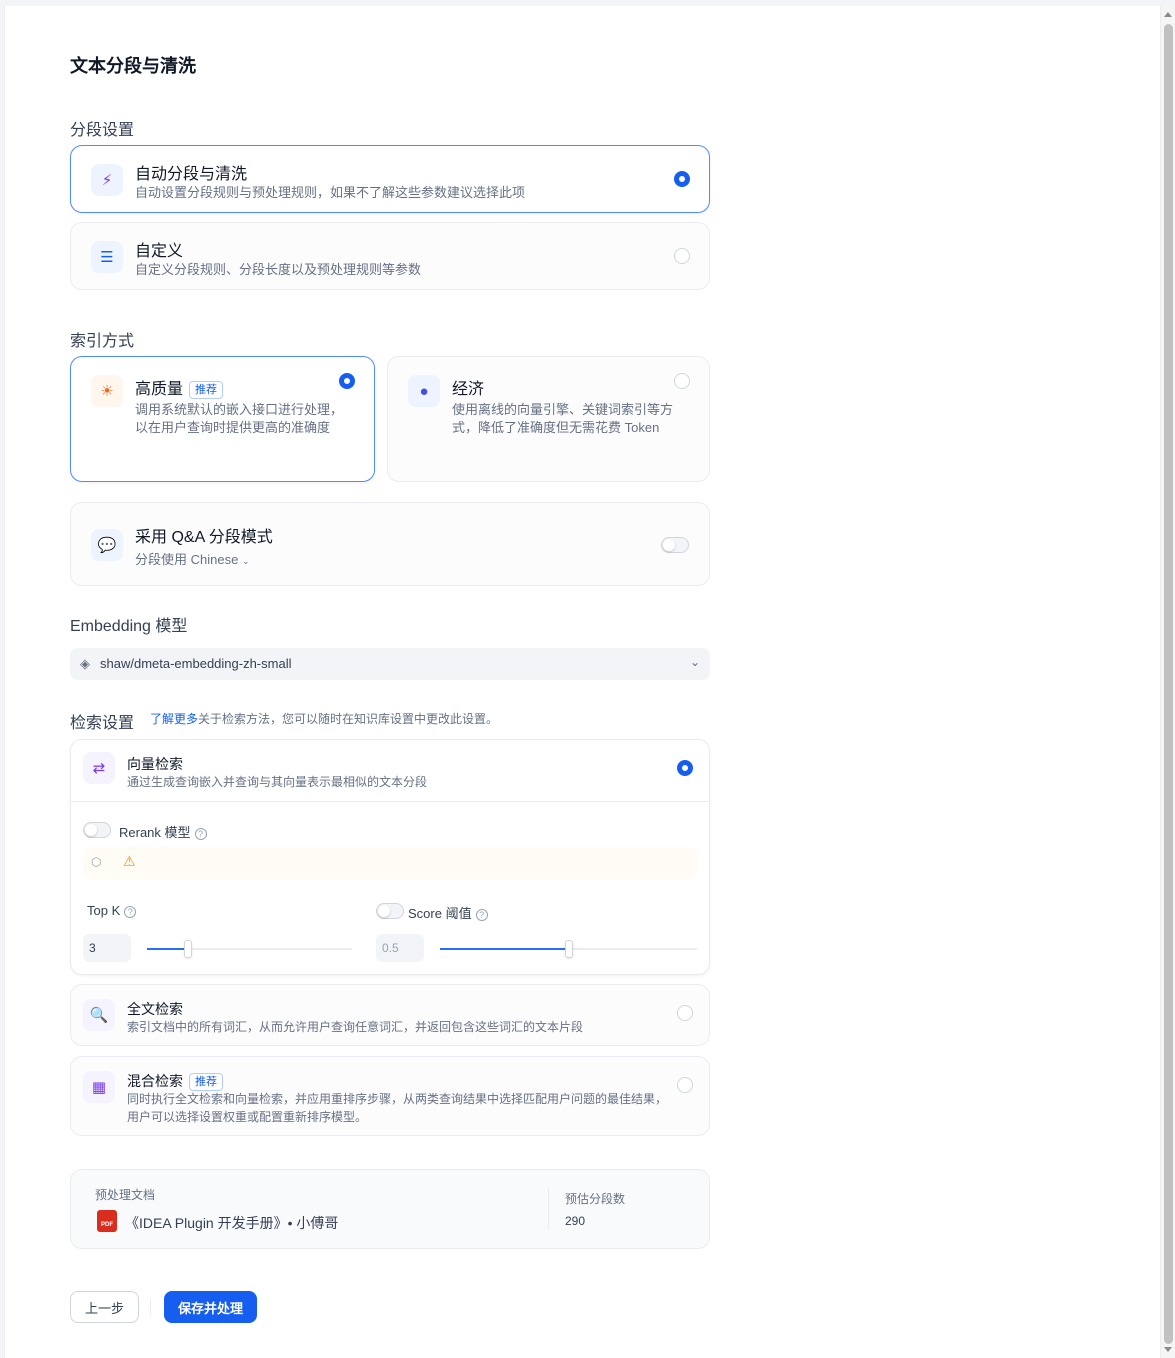 The width and height of the screenshot is (1175, 1358). What do you see at coordinates (107, 948) in the screenshot?
I see `topk-input: 3` at bounding box center [107, 948].